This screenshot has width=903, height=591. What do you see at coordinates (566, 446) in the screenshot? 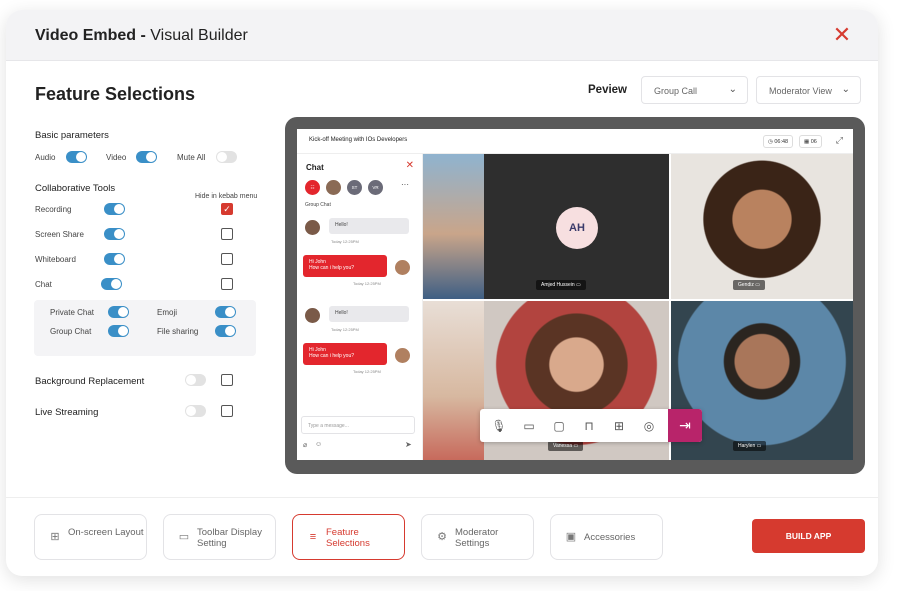
I see `participant-name: Vanessa ▭` at bounding box center [566, 446].